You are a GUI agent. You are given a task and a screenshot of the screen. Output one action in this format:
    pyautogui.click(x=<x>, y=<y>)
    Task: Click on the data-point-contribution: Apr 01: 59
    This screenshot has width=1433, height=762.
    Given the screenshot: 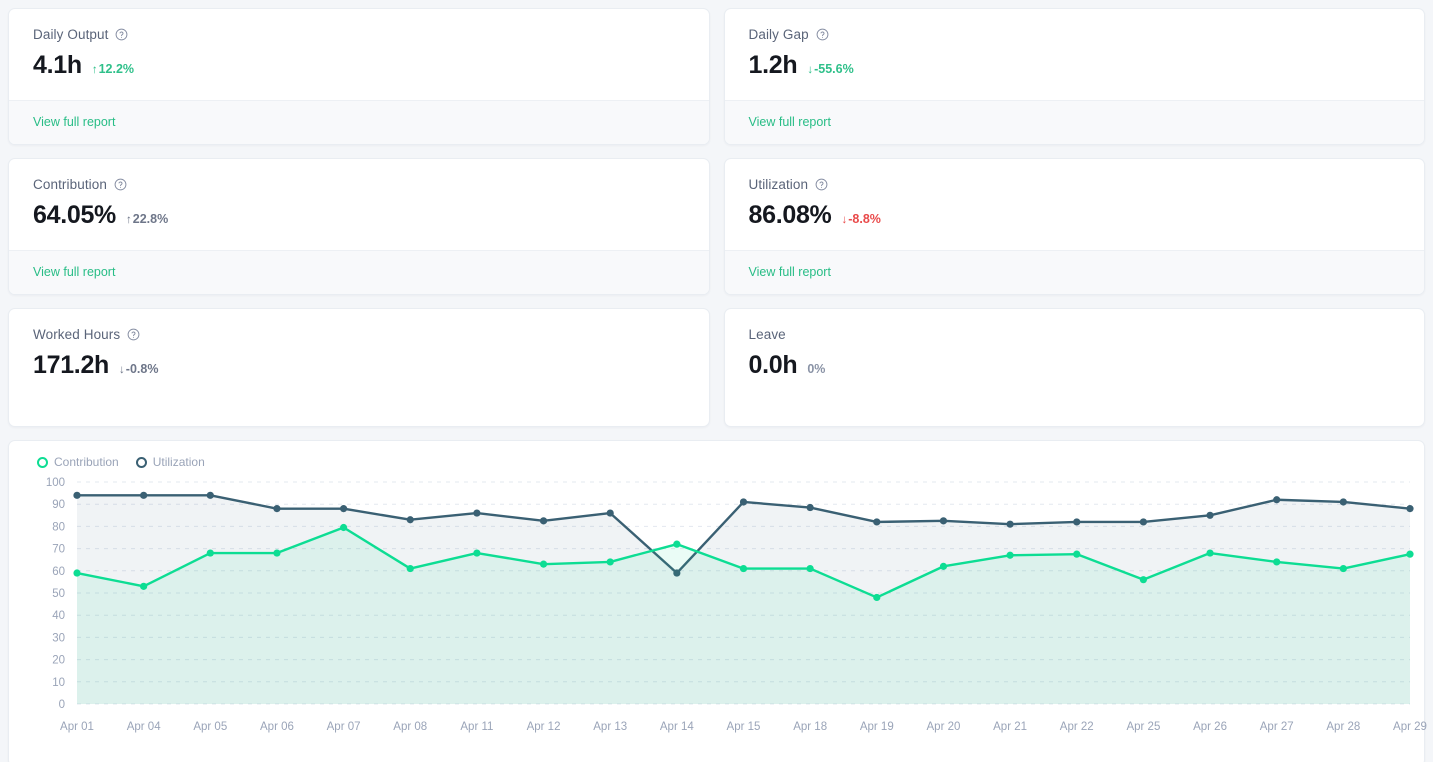 What is the action you would take?
    pyautogui.click(x=77, y=573)
    